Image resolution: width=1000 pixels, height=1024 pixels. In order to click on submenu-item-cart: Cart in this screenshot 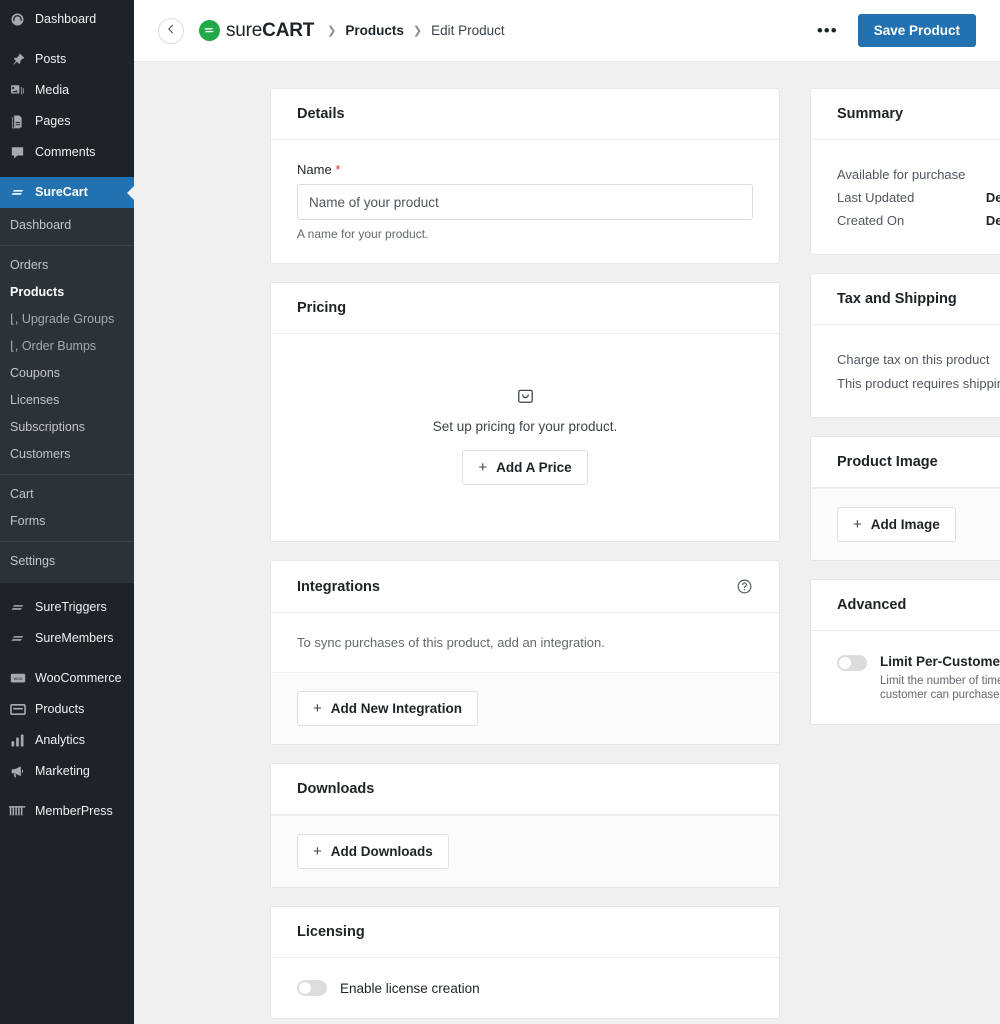, I will do `click(67, 494)`.